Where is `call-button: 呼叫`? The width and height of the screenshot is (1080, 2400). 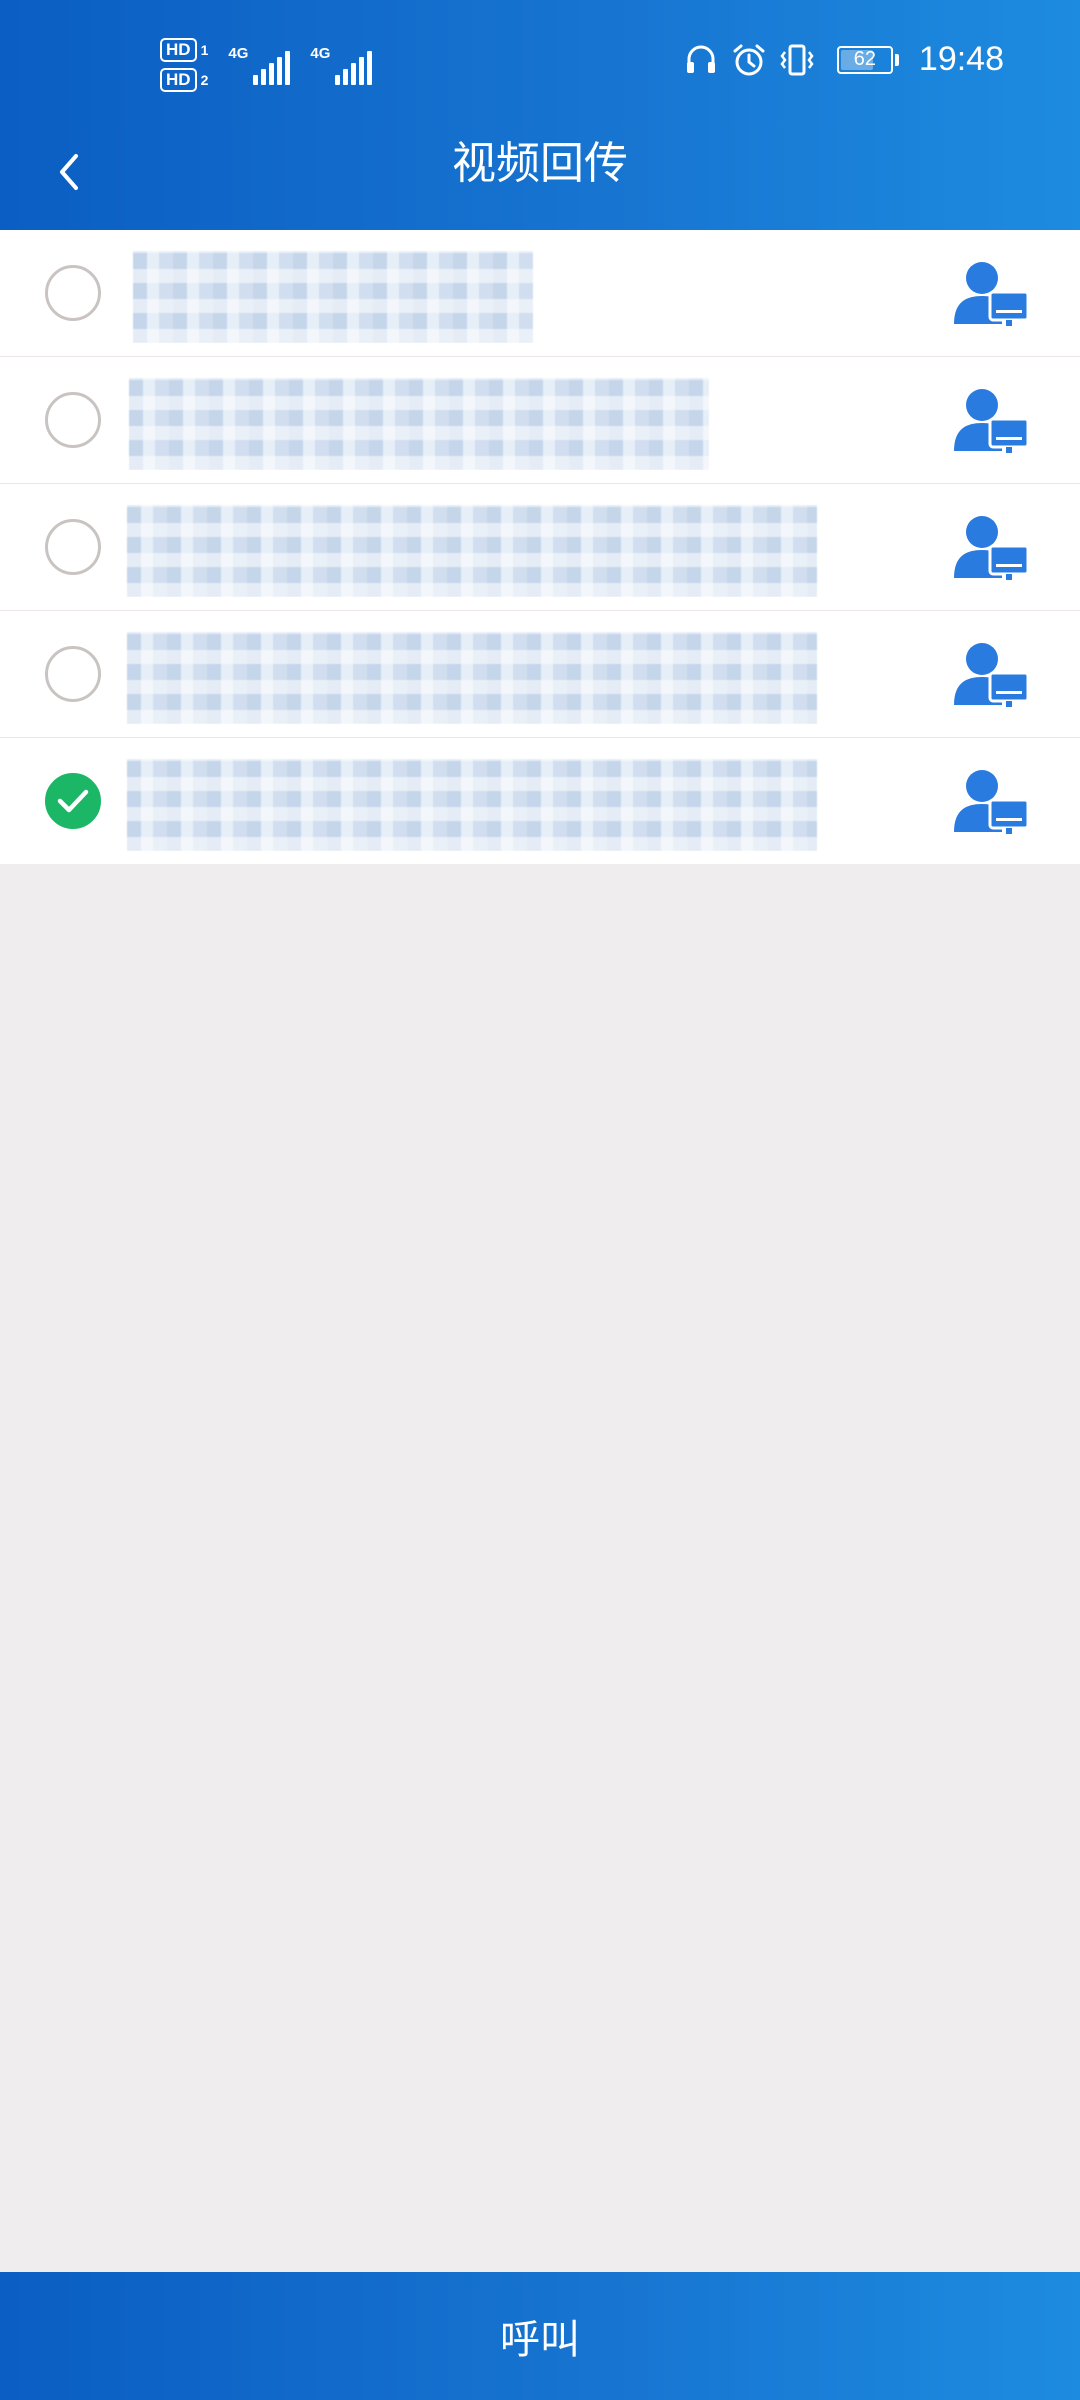 call-button: 呼叫 is located at coordinates (540, 2336).